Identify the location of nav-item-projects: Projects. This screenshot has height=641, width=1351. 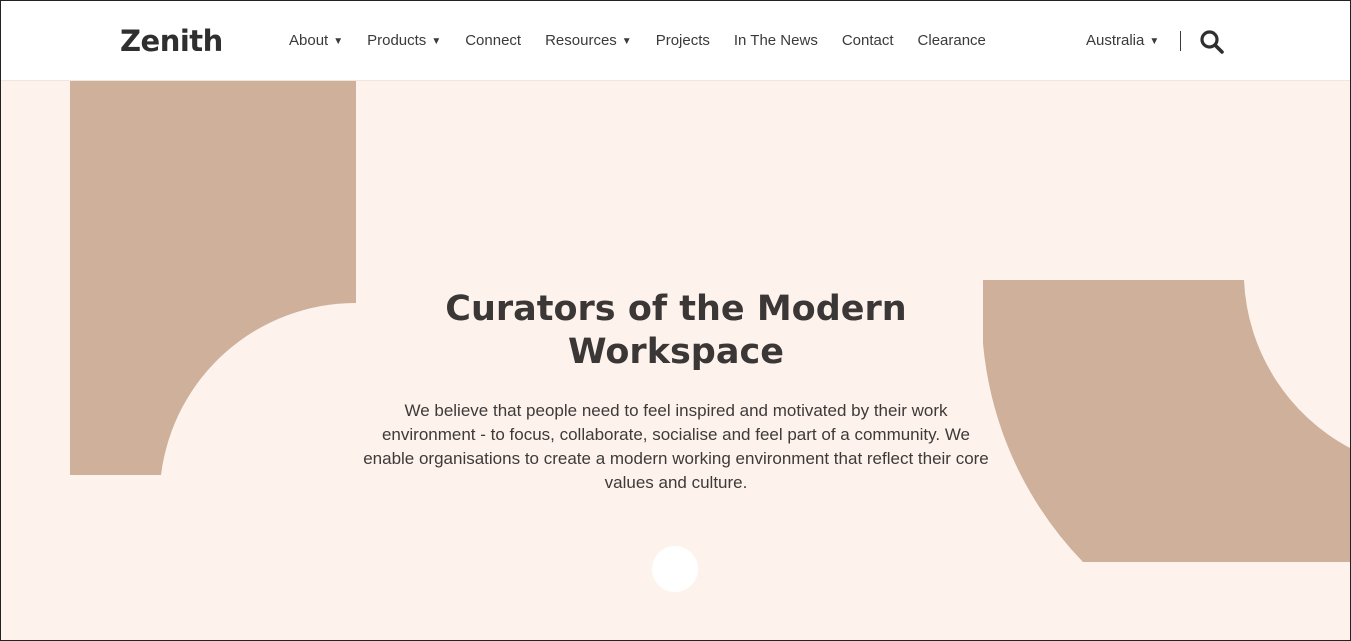
(683, 40).